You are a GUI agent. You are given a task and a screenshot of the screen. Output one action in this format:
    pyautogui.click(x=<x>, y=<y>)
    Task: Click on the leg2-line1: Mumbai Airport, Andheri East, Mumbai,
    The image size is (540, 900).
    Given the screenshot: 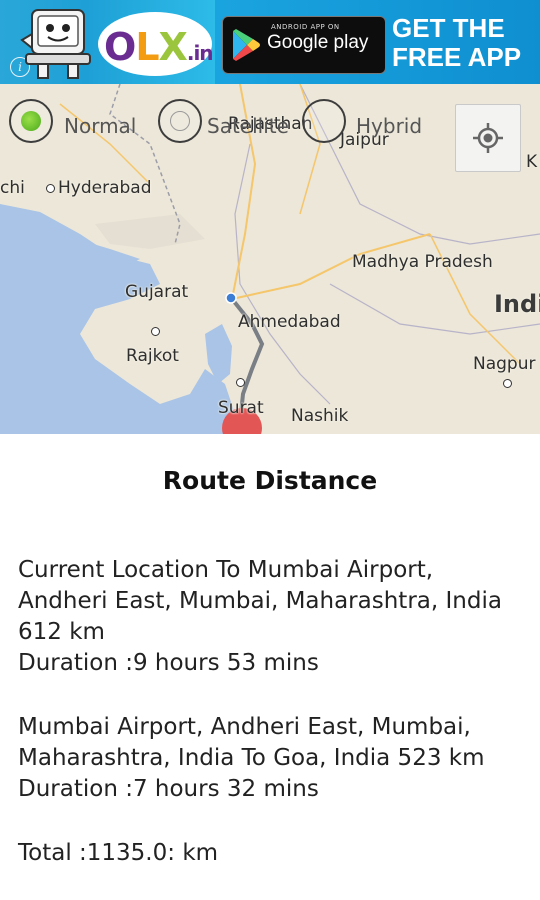 What is the action you would take?
    pyautogui.click(x=244, y=727)
    